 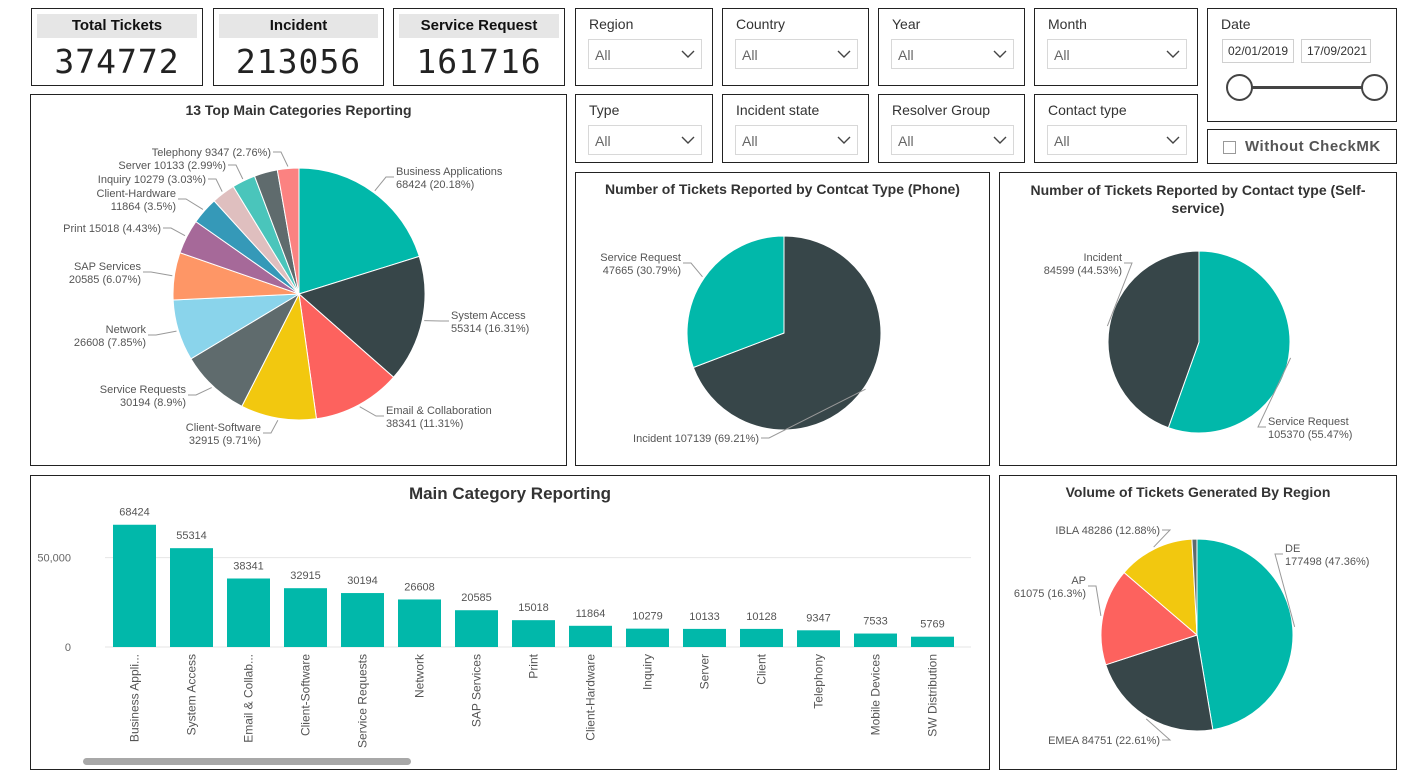 I want to click on slicer-label: Region, so click(x=611, y=24).